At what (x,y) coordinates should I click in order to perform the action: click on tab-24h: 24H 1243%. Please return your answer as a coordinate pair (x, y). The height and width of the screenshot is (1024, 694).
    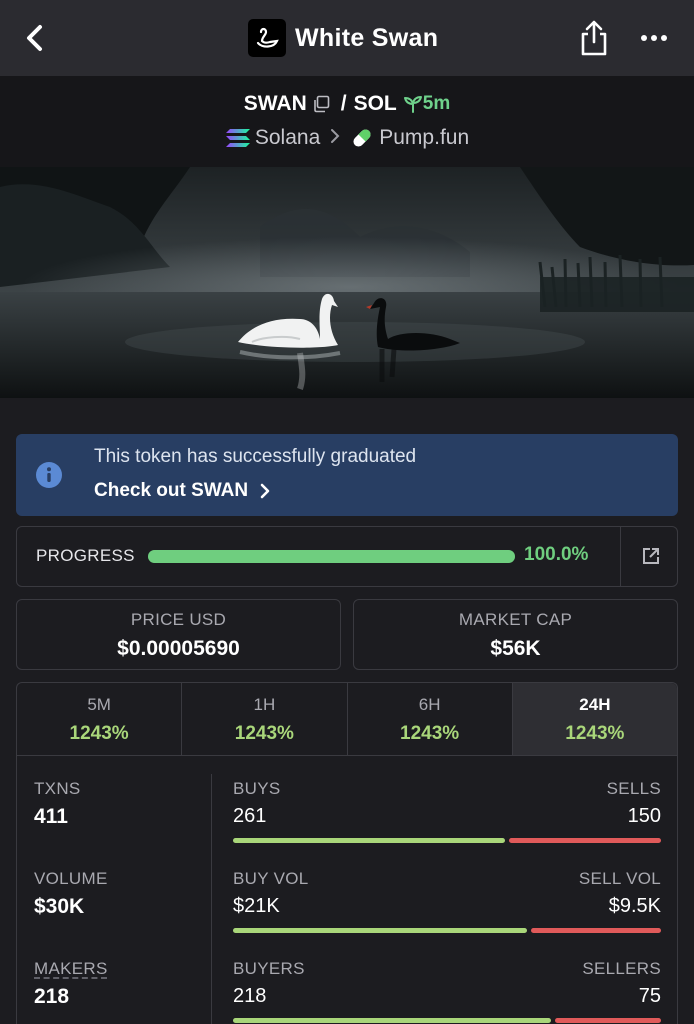
    Looking at the image, I should click on (594, 719).